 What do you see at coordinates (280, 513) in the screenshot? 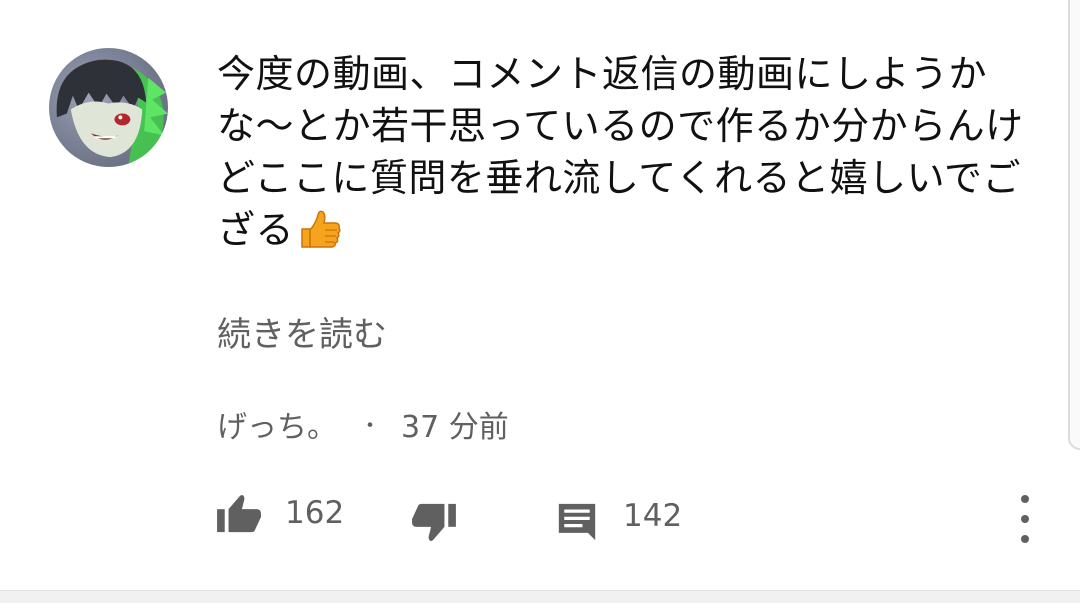
I see `like-button: 162` at bounding box center [280, 513].